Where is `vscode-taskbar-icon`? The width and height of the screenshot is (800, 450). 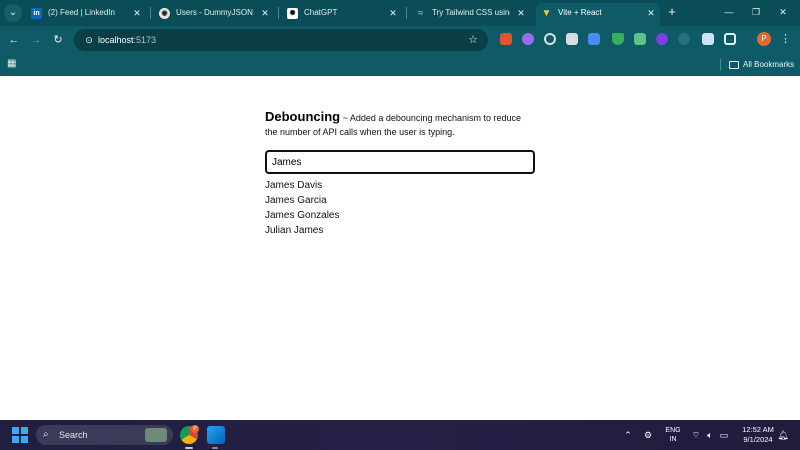
vscode-taskbar-icon is located at coordinates (216, 435).